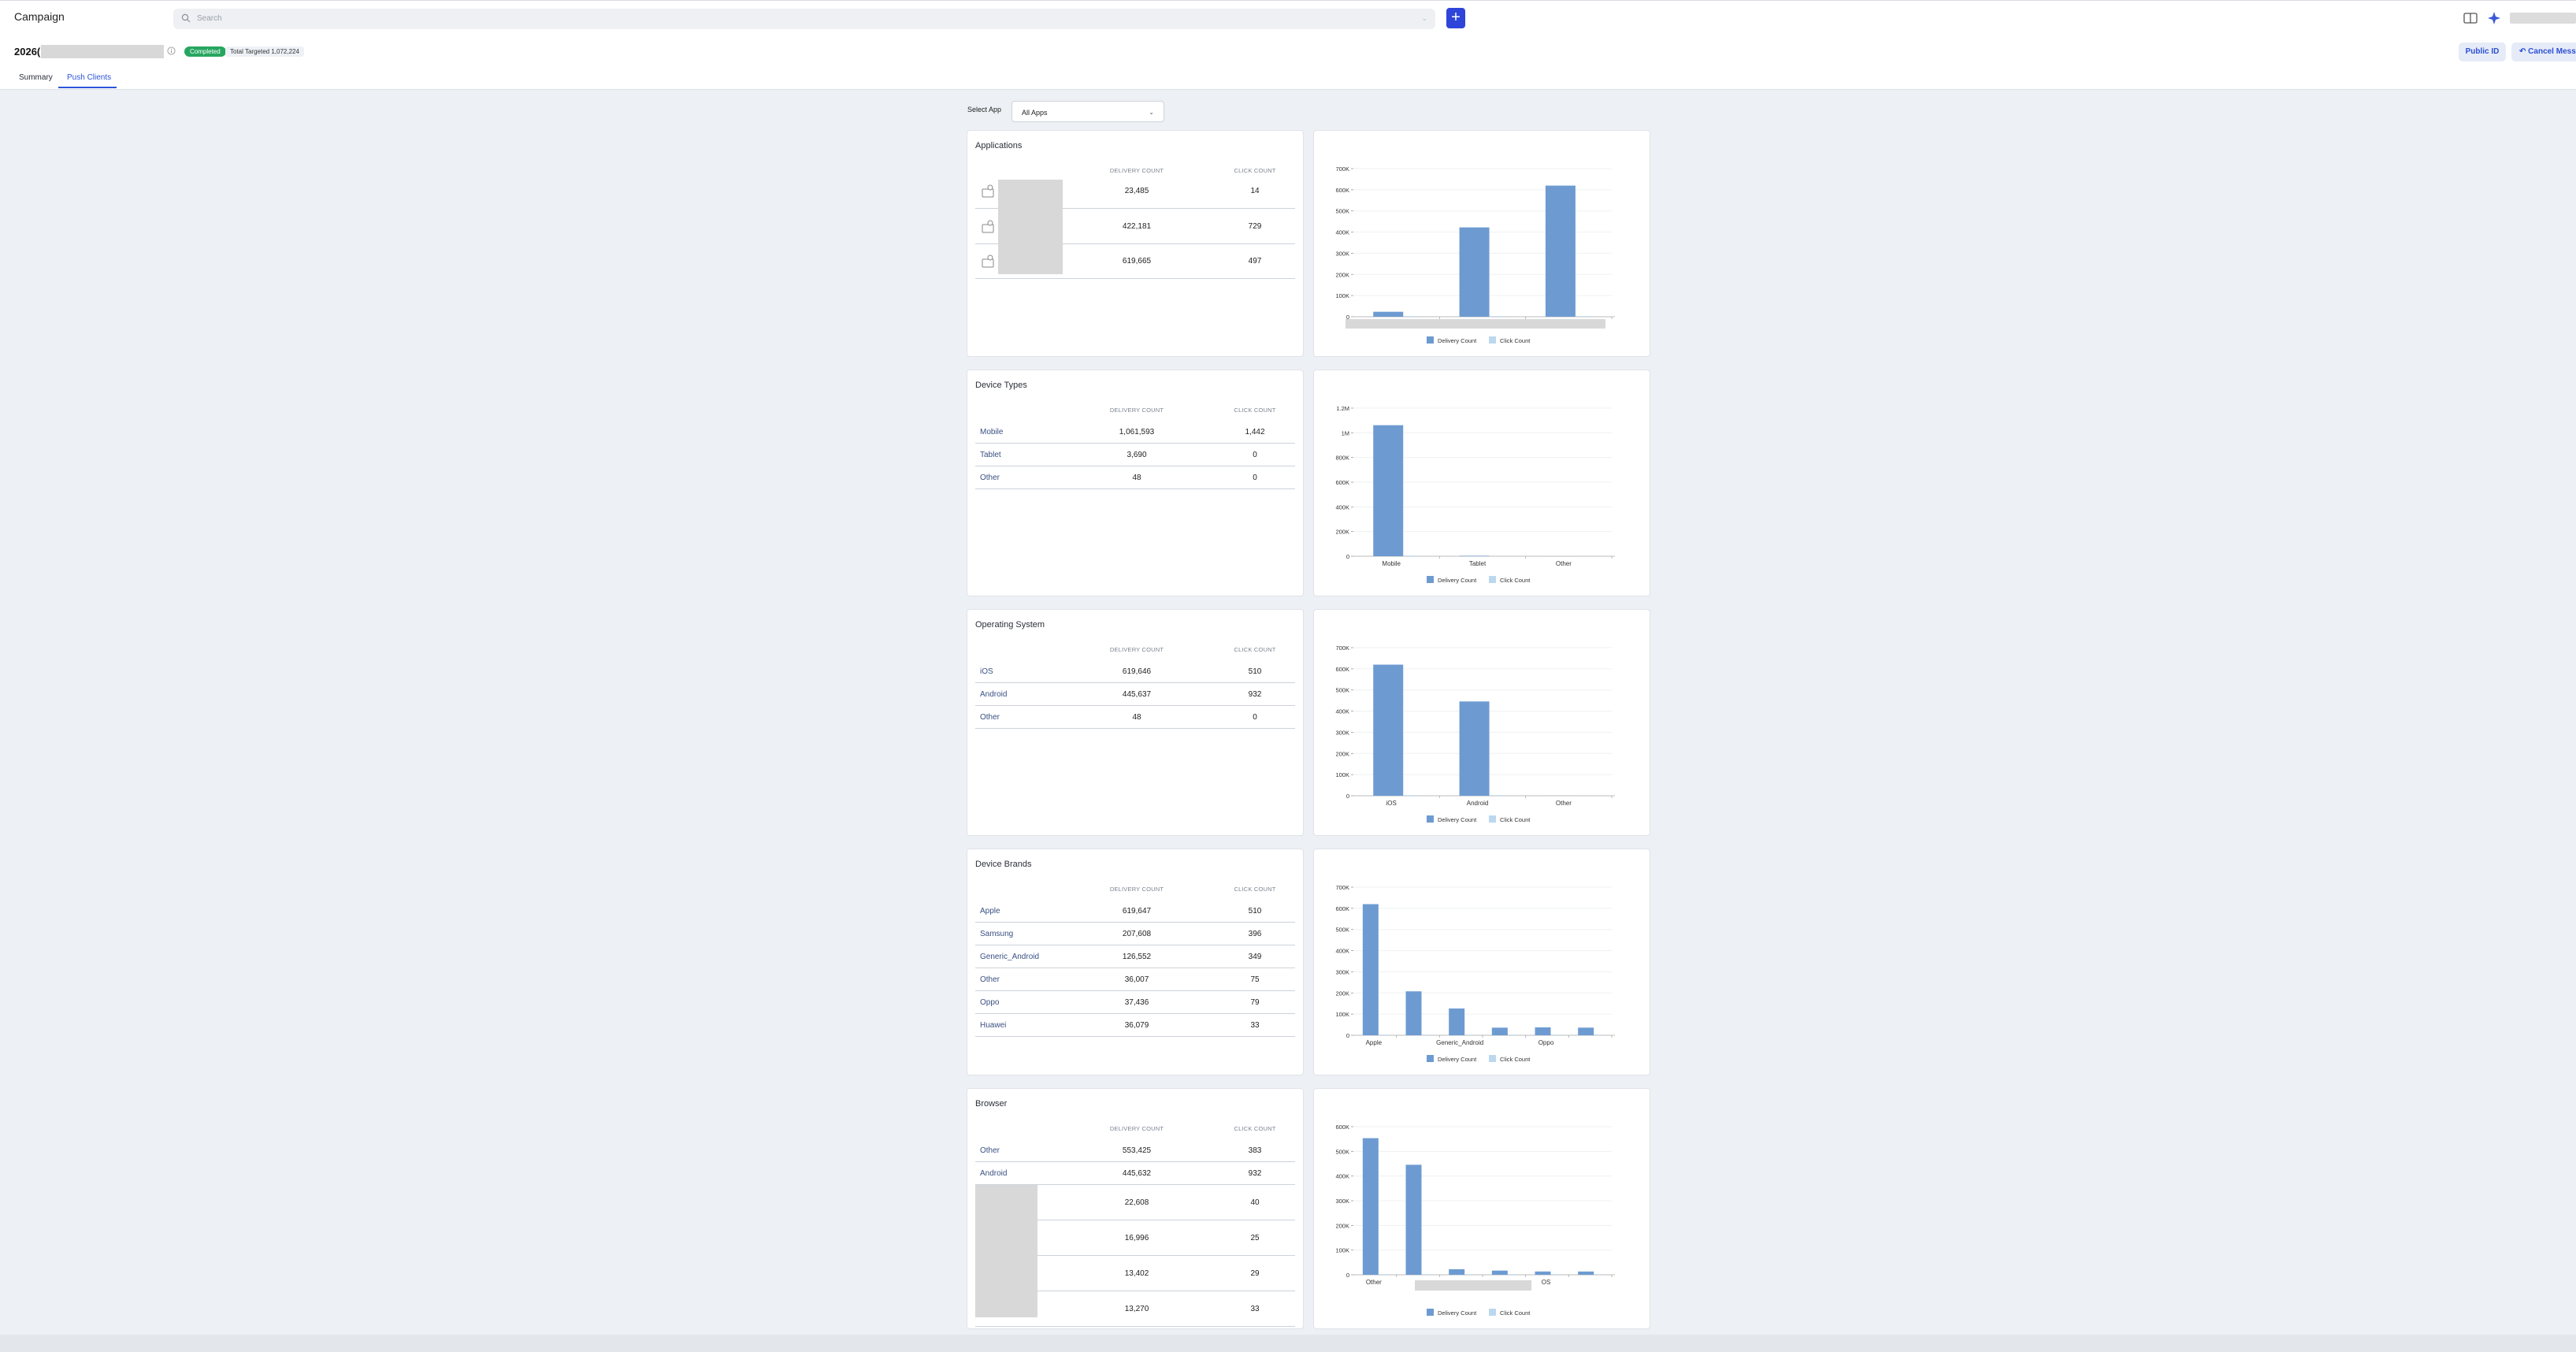 The width and height of the screenshot is (2576, 1352). I want to click on y-tick-label: 700K, so click(1342, 648).